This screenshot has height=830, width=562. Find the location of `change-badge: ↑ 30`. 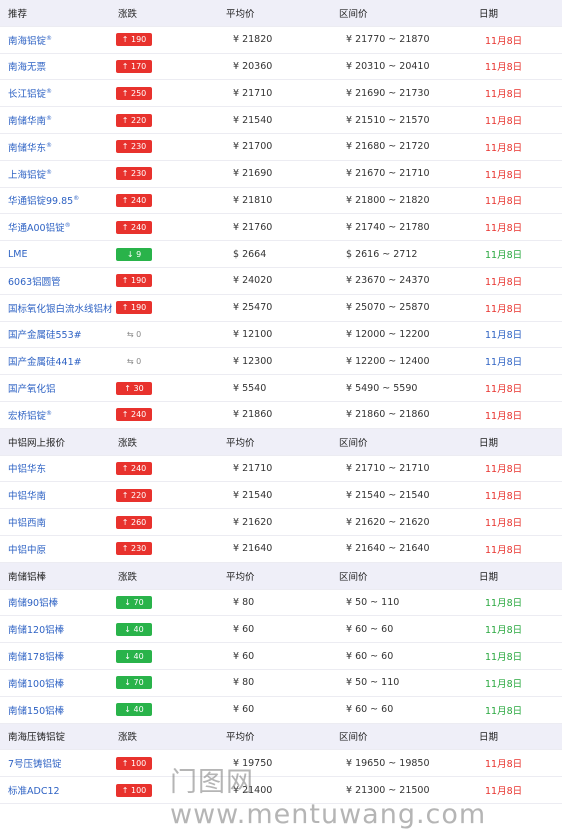

change-badge: ↑ 30 is located at coordinates (134, 388).